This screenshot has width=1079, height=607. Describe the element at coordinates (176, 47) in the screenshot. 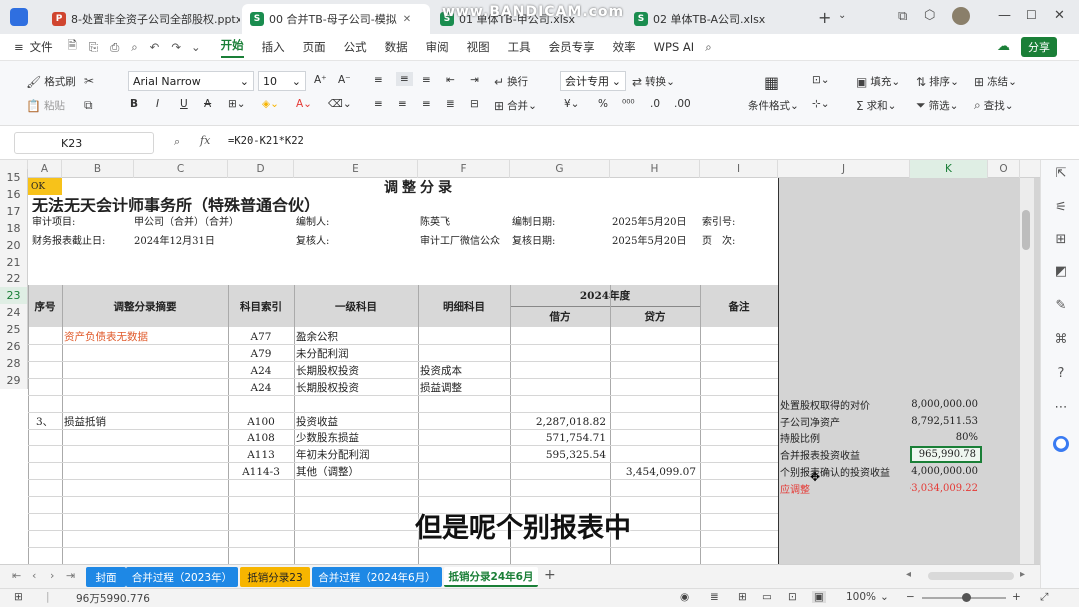

I see `redo-icon: ↷` at that location.